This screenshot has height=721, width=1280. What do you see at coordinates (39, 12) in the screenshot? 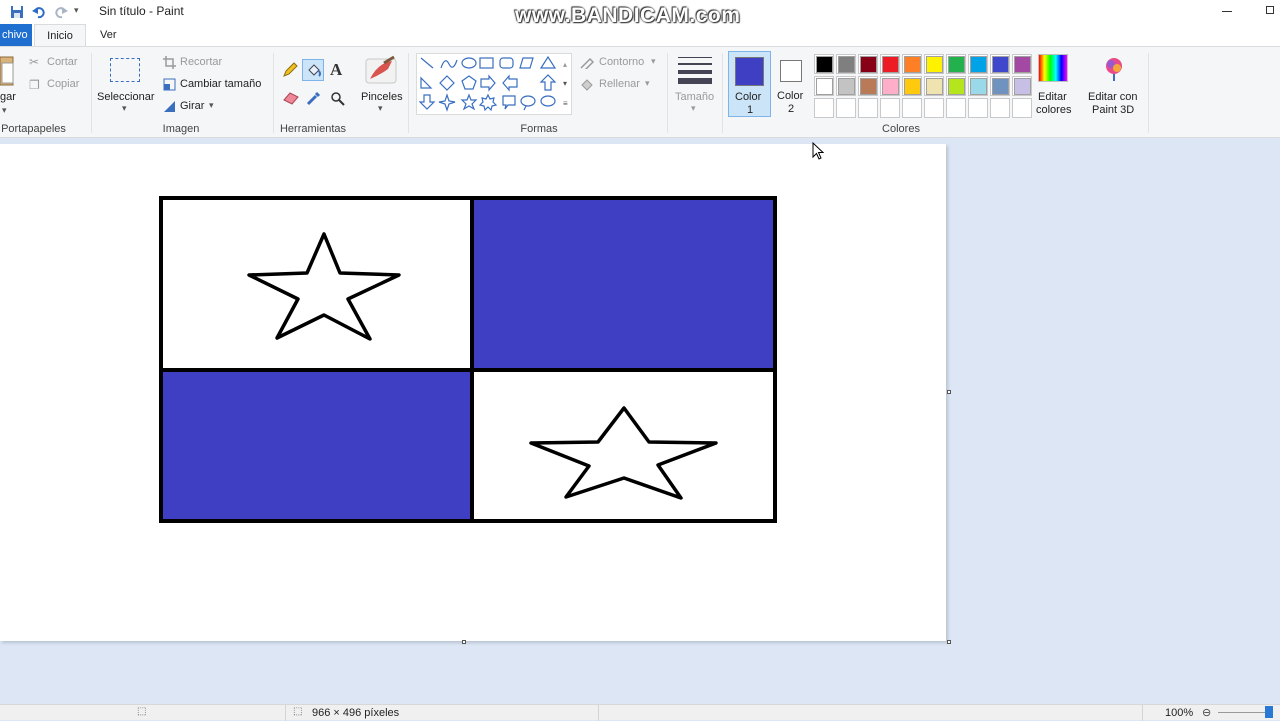
I see `undo-icon` at bounding box center [39, 12].